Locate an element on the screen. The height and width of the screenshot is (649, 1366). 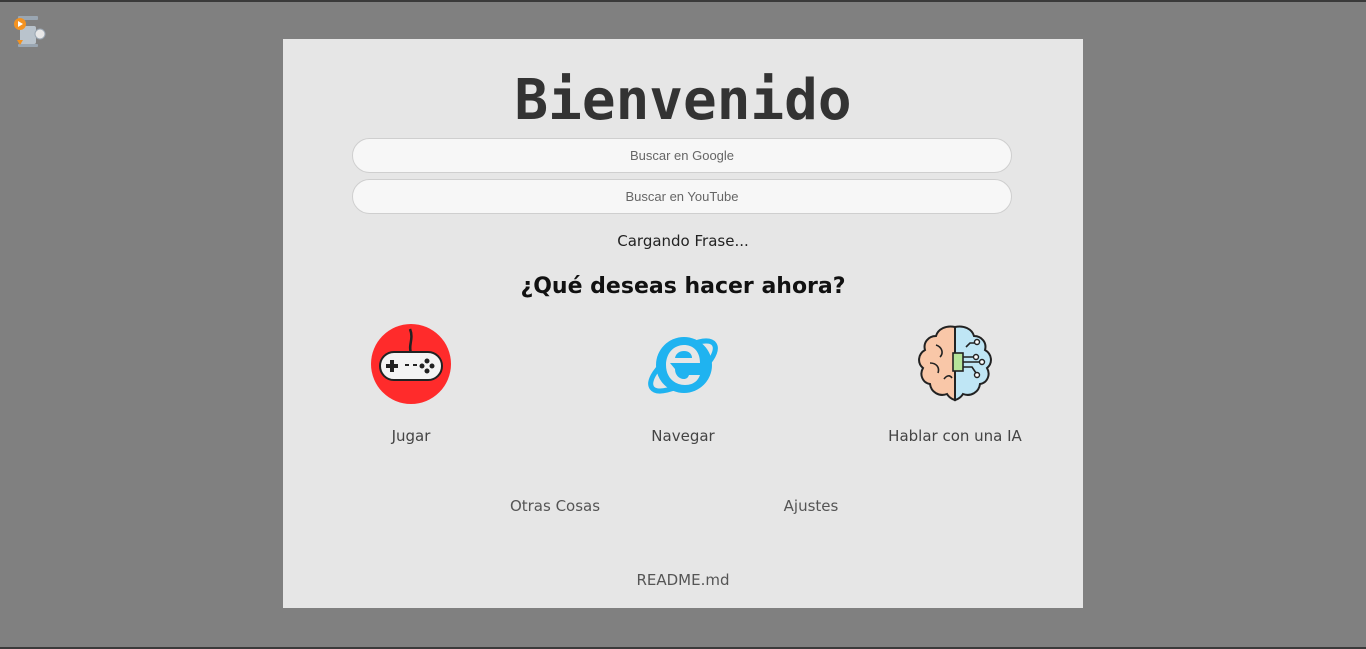
gamepad-icon is located at coordinates (411, 364).